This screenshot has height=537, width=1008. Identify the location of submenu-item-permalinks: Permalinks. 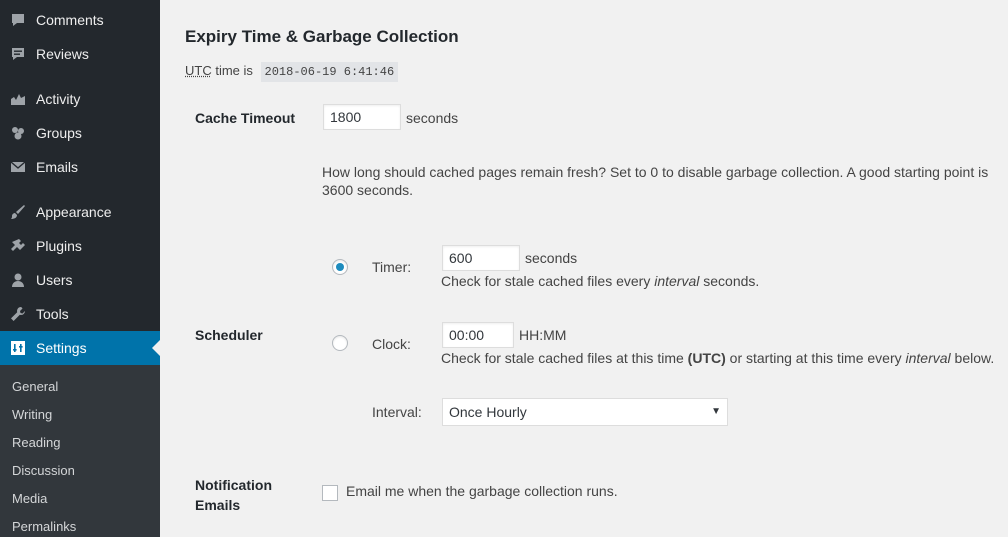
(44, 526).